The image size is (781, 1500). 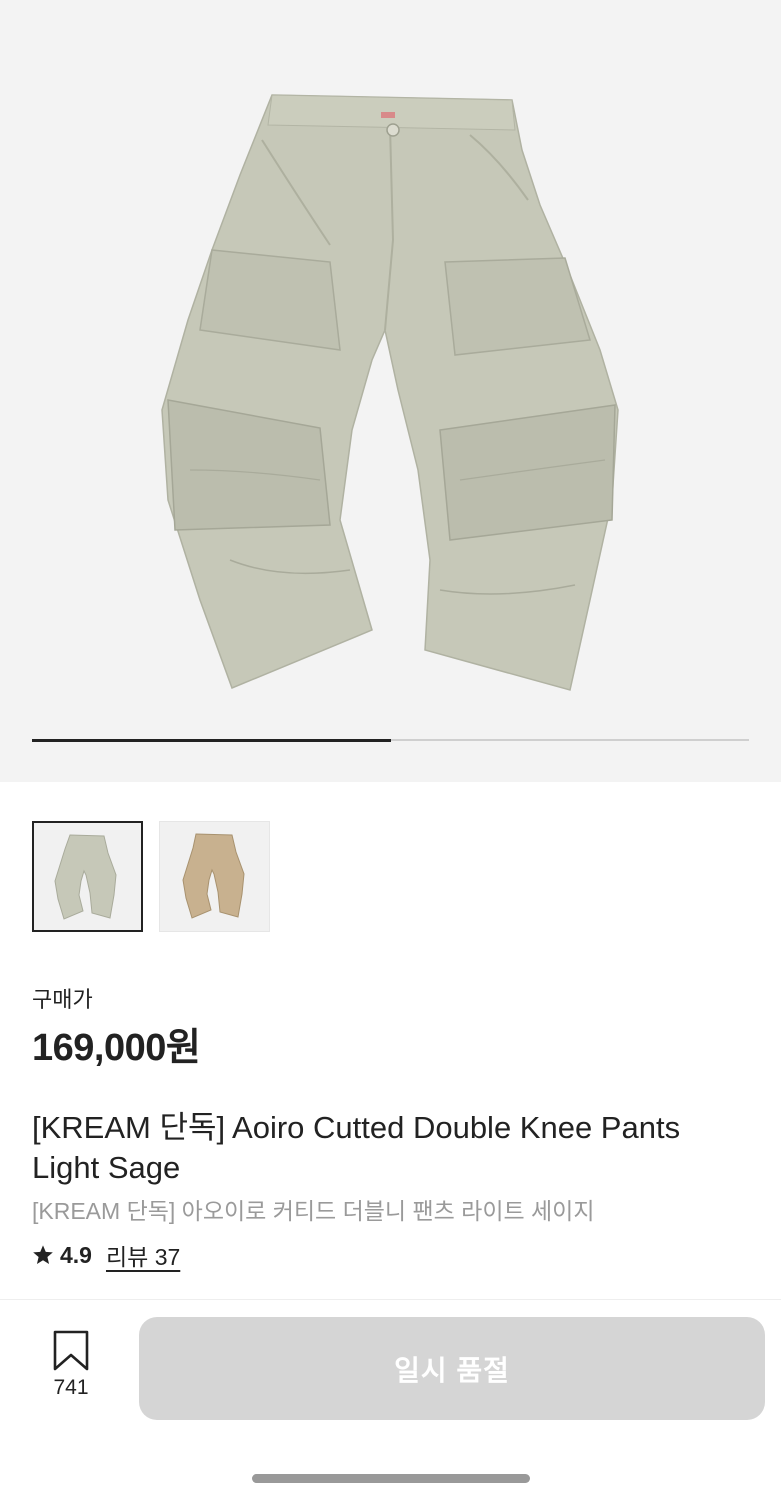 I want to click on bookmark-button: 741, so click(x=71, y=1365).